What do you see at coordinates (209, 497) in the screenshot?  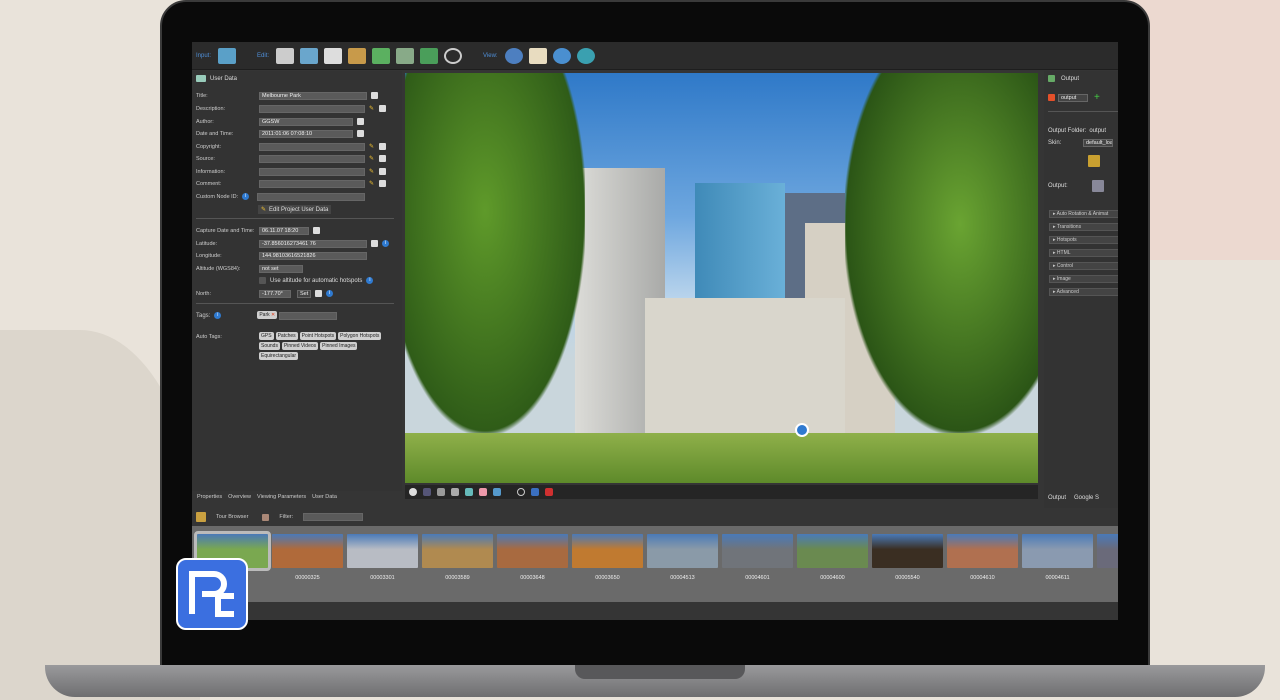 I see `tab-properties: Properties` at bounding box center [209, 497].